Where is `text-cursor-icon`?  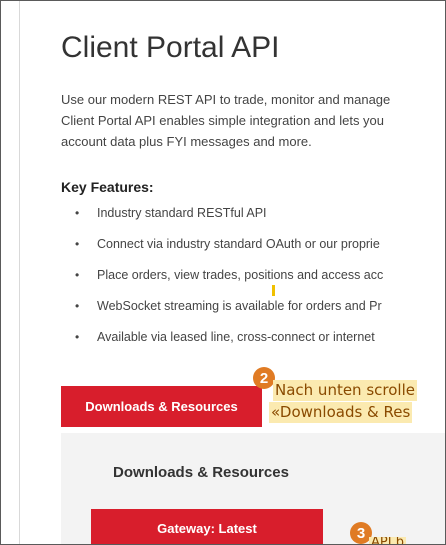
text-cursor-icon is located at coordinates (273, 290).